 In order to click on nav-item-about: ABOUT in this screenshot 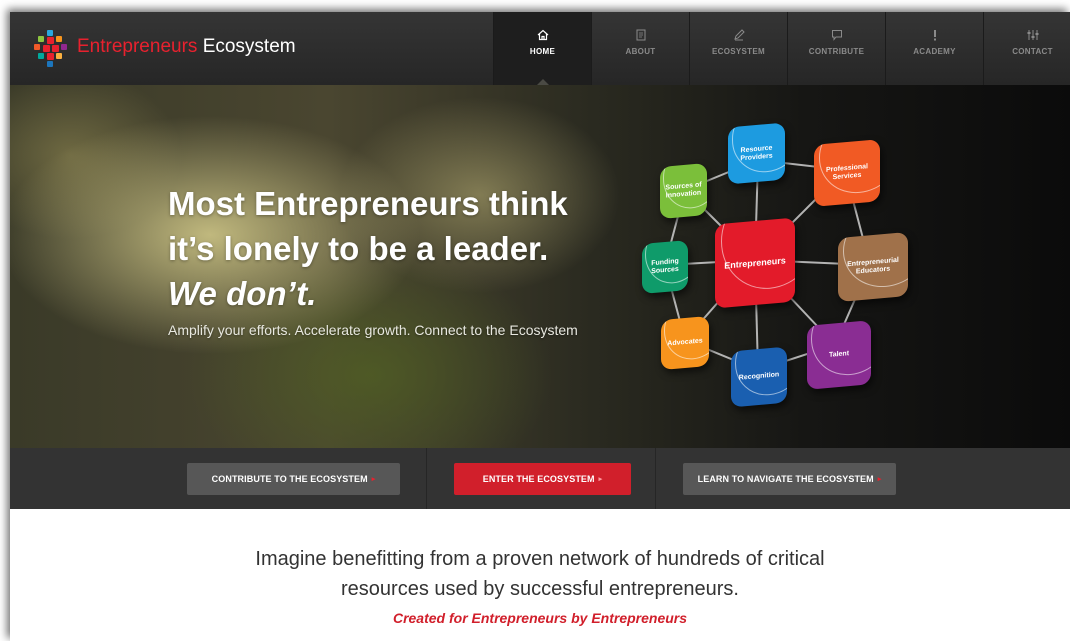, I will do `click(640, 48)`.